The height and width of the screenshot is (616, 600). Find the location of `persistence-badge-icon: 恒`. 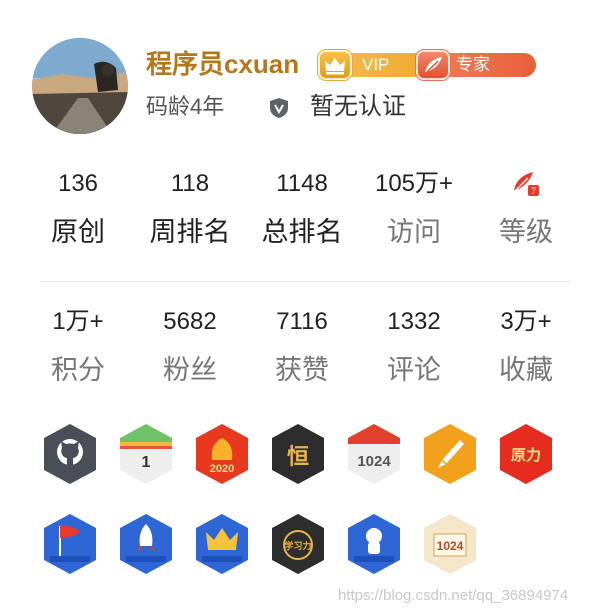

persistence-badge-icon: 恒 is located at coordinates (298, 454).